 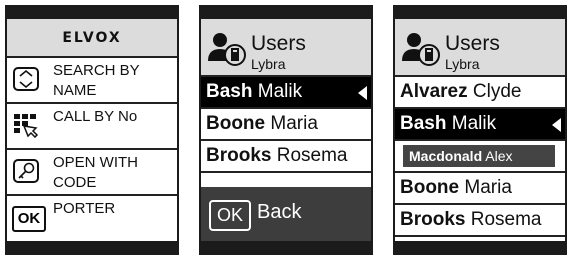 I want to click on menu-item-open-with-code: OPEN WITH CODE, so click(x=92, y=173).